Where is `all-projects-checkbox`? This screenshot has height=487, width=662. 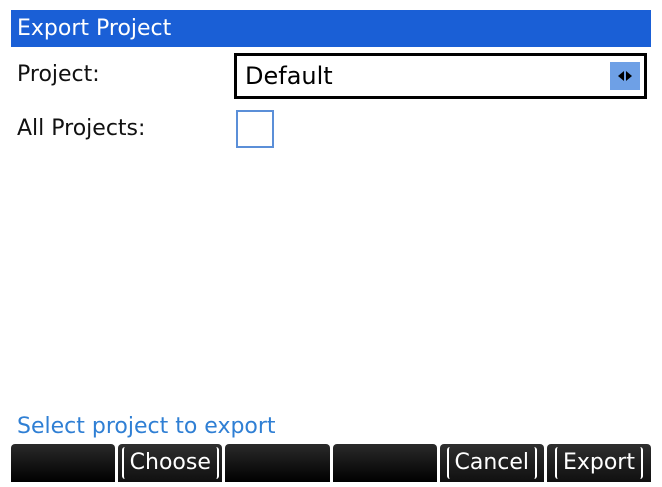
all-projects-checkbox is located at coordinates (255, 129).